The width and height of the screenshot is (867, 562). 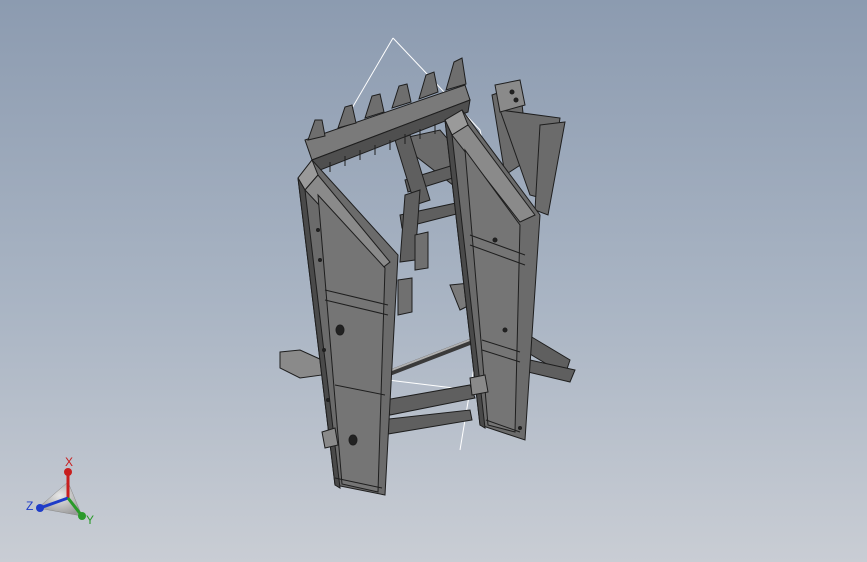 What do you see at coordinates (348, 327) in the screenshot?
I see `left-upright-panel` at bounding box center [348, 327].